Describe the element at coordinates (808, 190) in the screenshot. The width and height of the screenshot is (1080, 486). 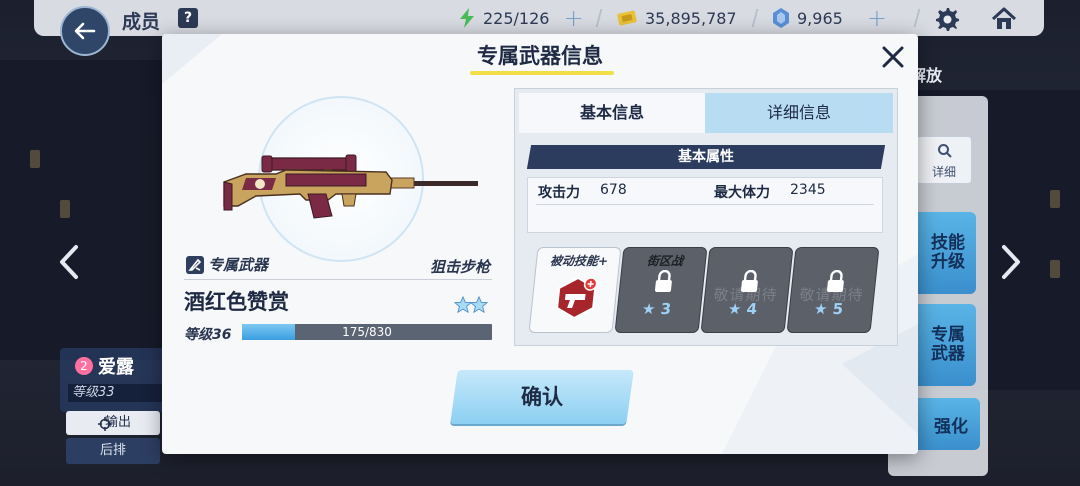
I see `max-hp-value: 2345` at that location.